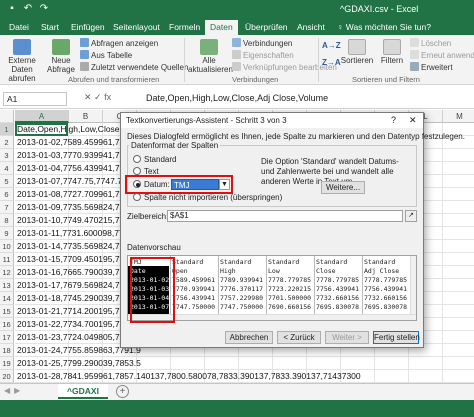 Image resolution: width=474 pixels, height=417 pixels. What do you see at coordinates (7, 181) in the screenshot?
I see `row-header: 5` at bounding box center [7, 181].